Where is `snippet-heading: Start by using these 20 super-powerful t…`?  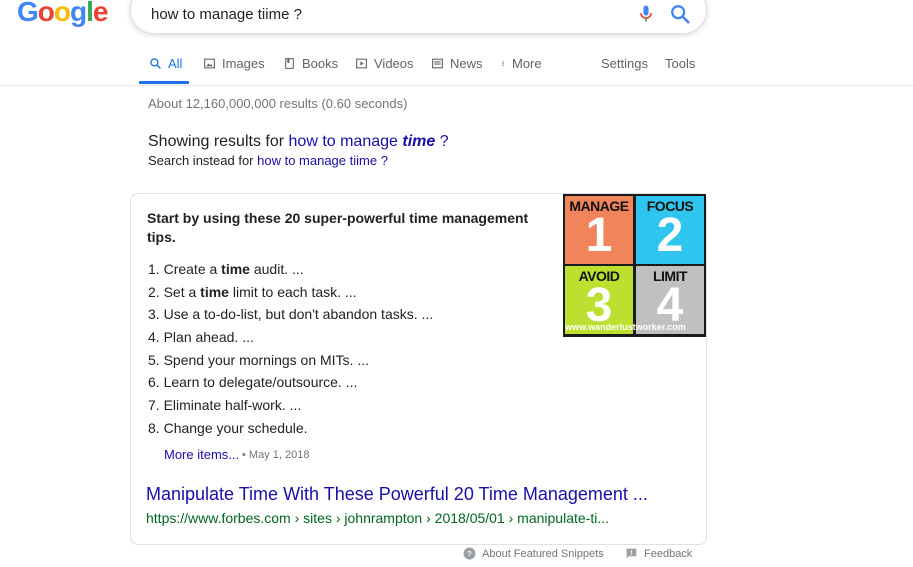 snippet-heading: Start by using these 20 super-powerful t… is located at coordinates (338, 227).